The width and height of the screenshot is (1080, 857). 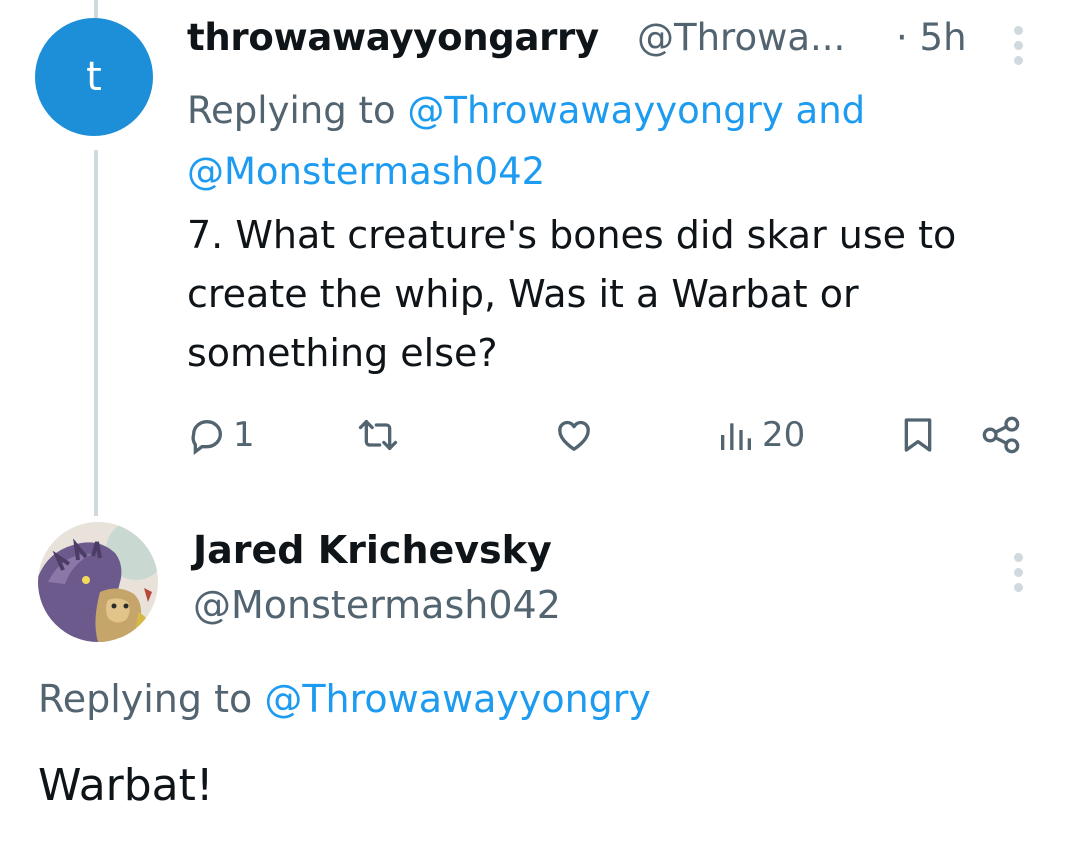 I want to click on views-icon, so click(x=736, y=436).